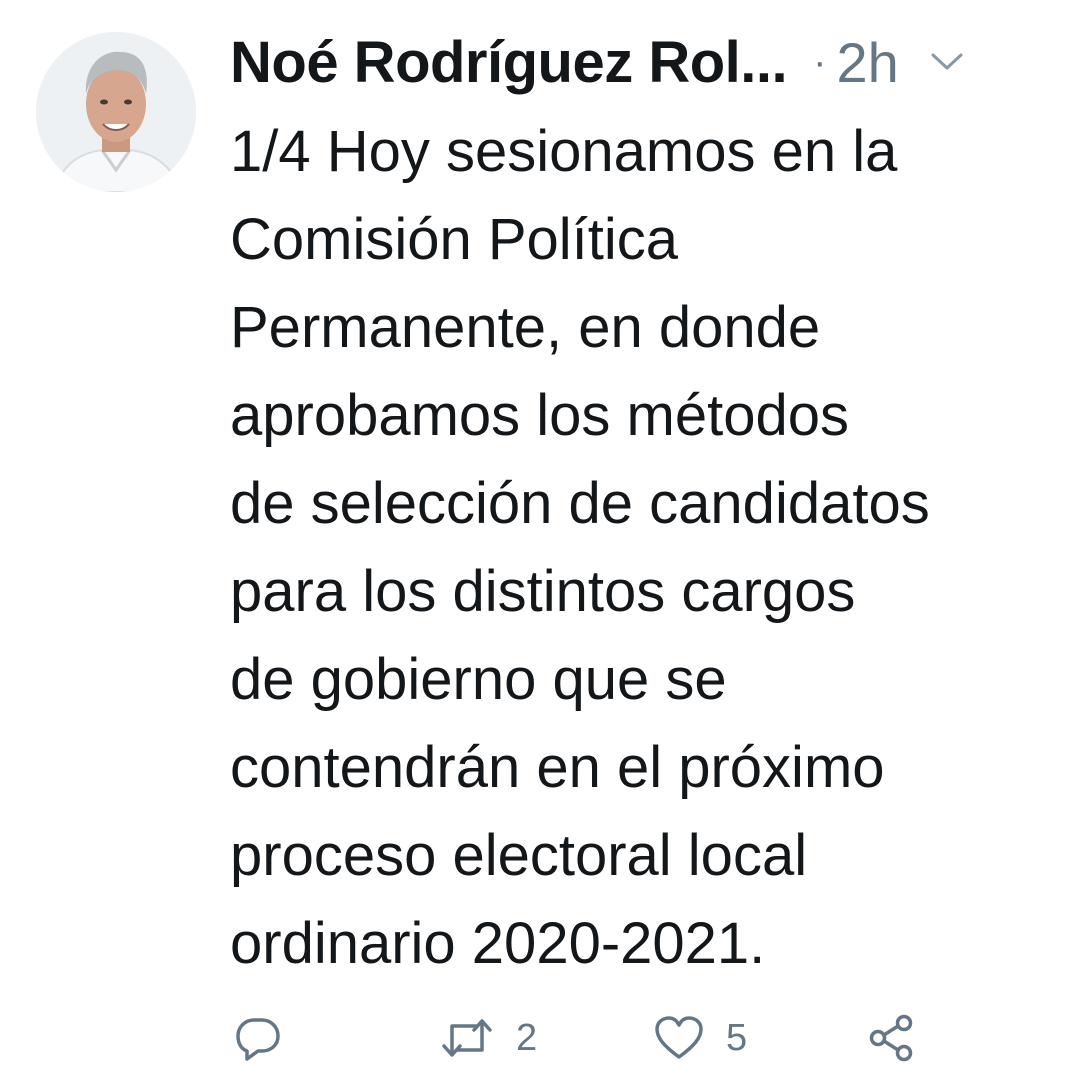  I want to click on tweet-text-line: Comisión Política, so click(454, 239).